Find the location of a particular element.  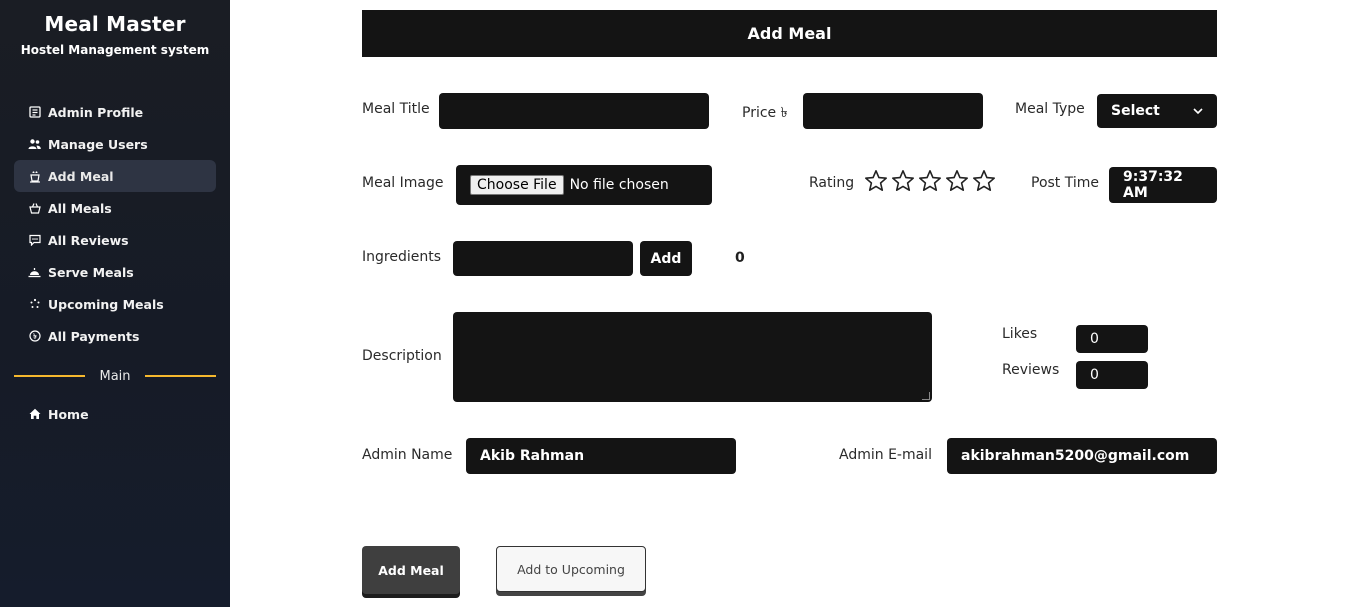

admin-name-field: Akib Rahman is located at coordinates (601, 456).